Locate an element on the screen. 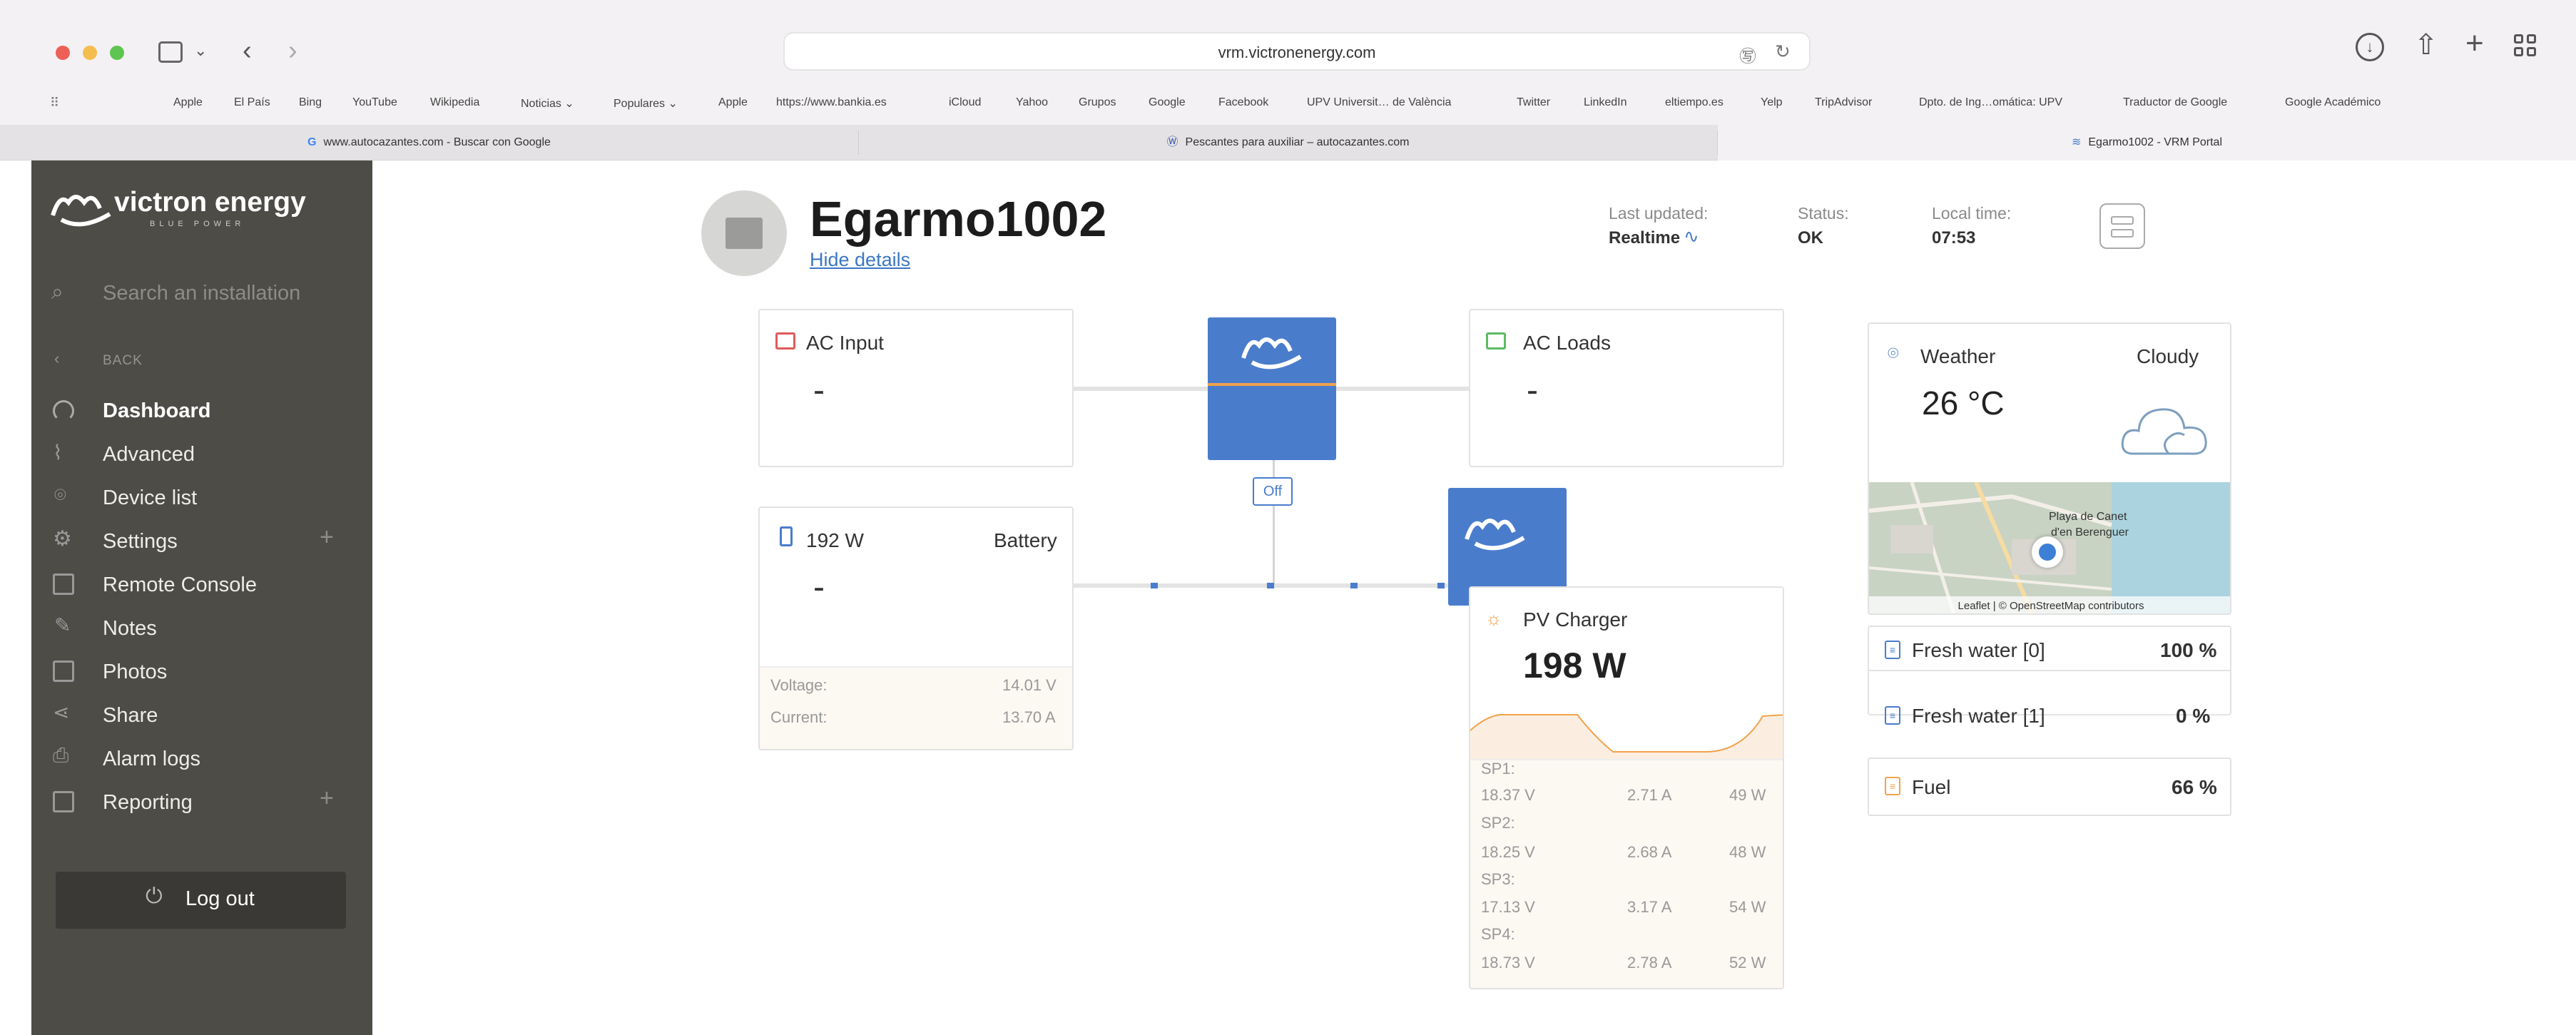  download-icon: ↓ is located at coordinates (2370, 47).